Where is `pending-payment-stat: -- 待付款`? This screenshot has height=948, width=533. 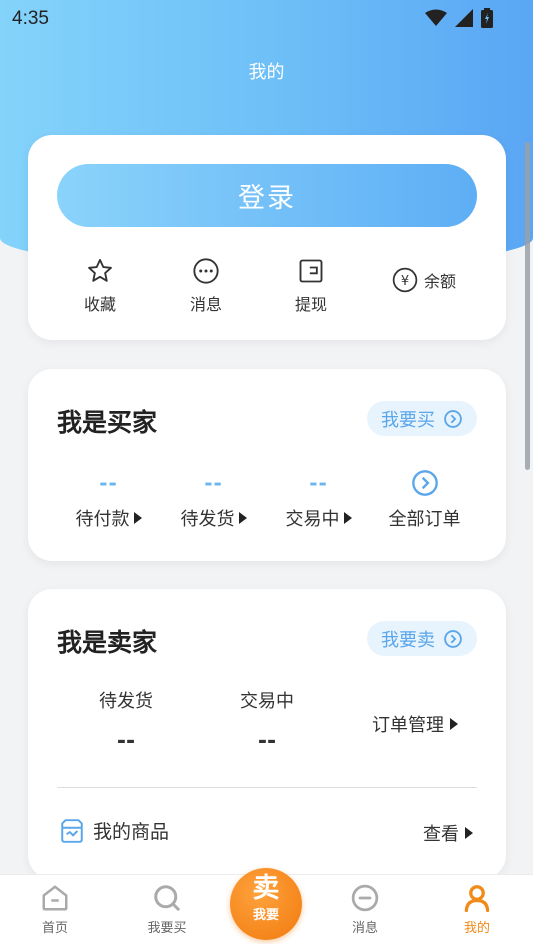
pending-payment-stat: -- 待付款 is located at coordinates (108, 501).